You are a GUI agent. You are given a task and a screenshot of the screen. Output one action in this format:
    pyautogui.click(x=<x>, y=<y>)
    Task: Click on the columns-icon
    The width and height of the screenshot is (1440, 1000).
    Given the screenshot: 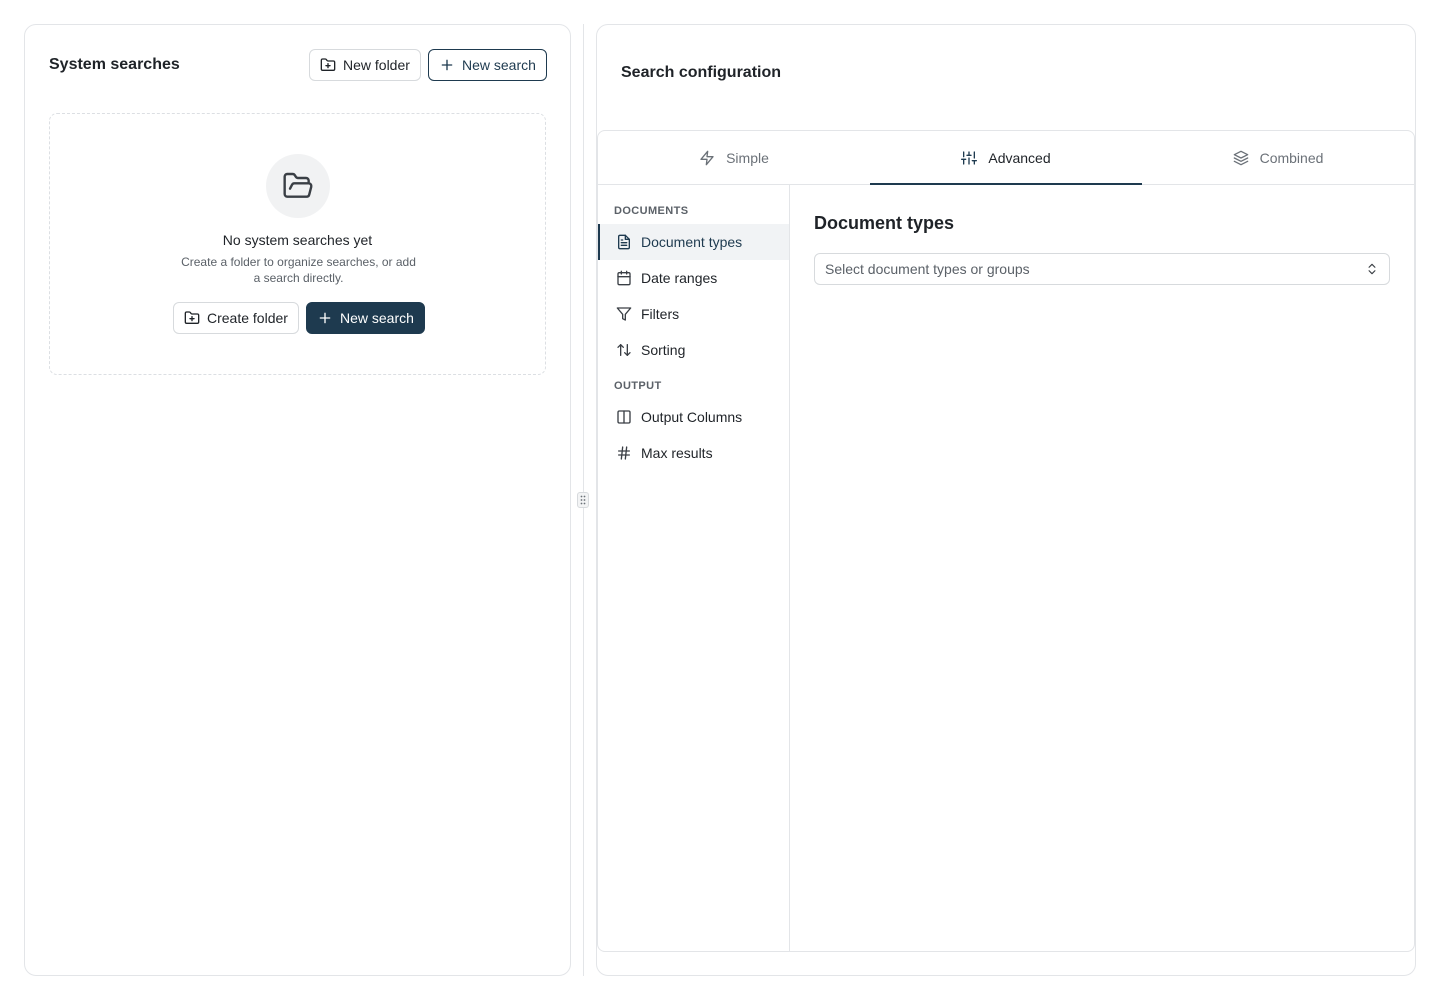 What is the action you would take?
    pyautogui.click(x=624, y=417)
    